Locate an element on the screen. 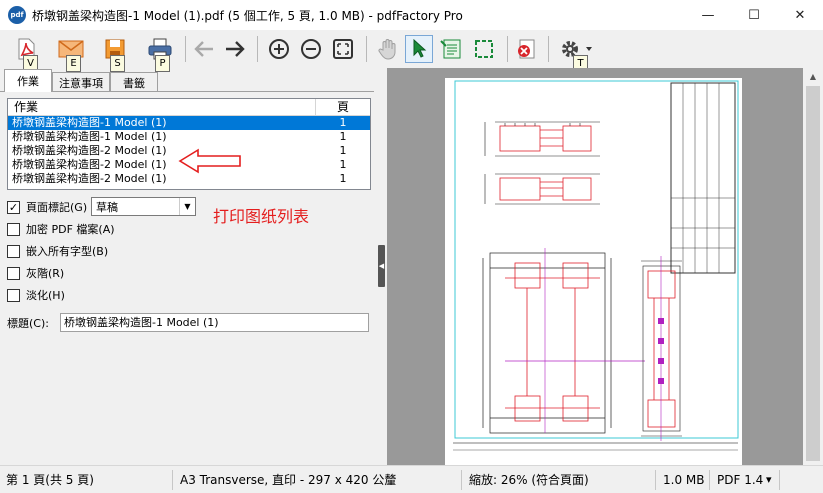 This screenshot has width=823, height=493. grayscale-label: 灰階(R) is located at coordinates (45, 273).